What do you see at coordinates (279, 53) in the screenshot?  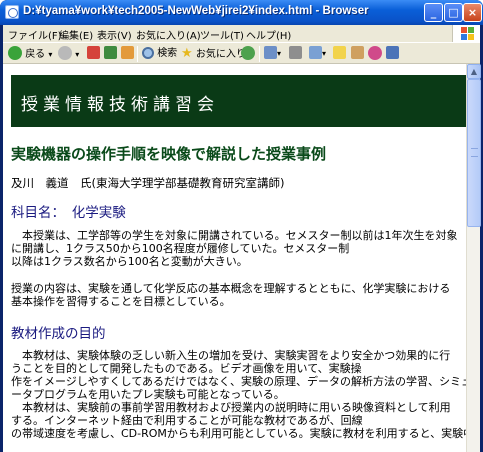 I see `mail-dropdown-icon: ▾` at bounding box center [279, 53].